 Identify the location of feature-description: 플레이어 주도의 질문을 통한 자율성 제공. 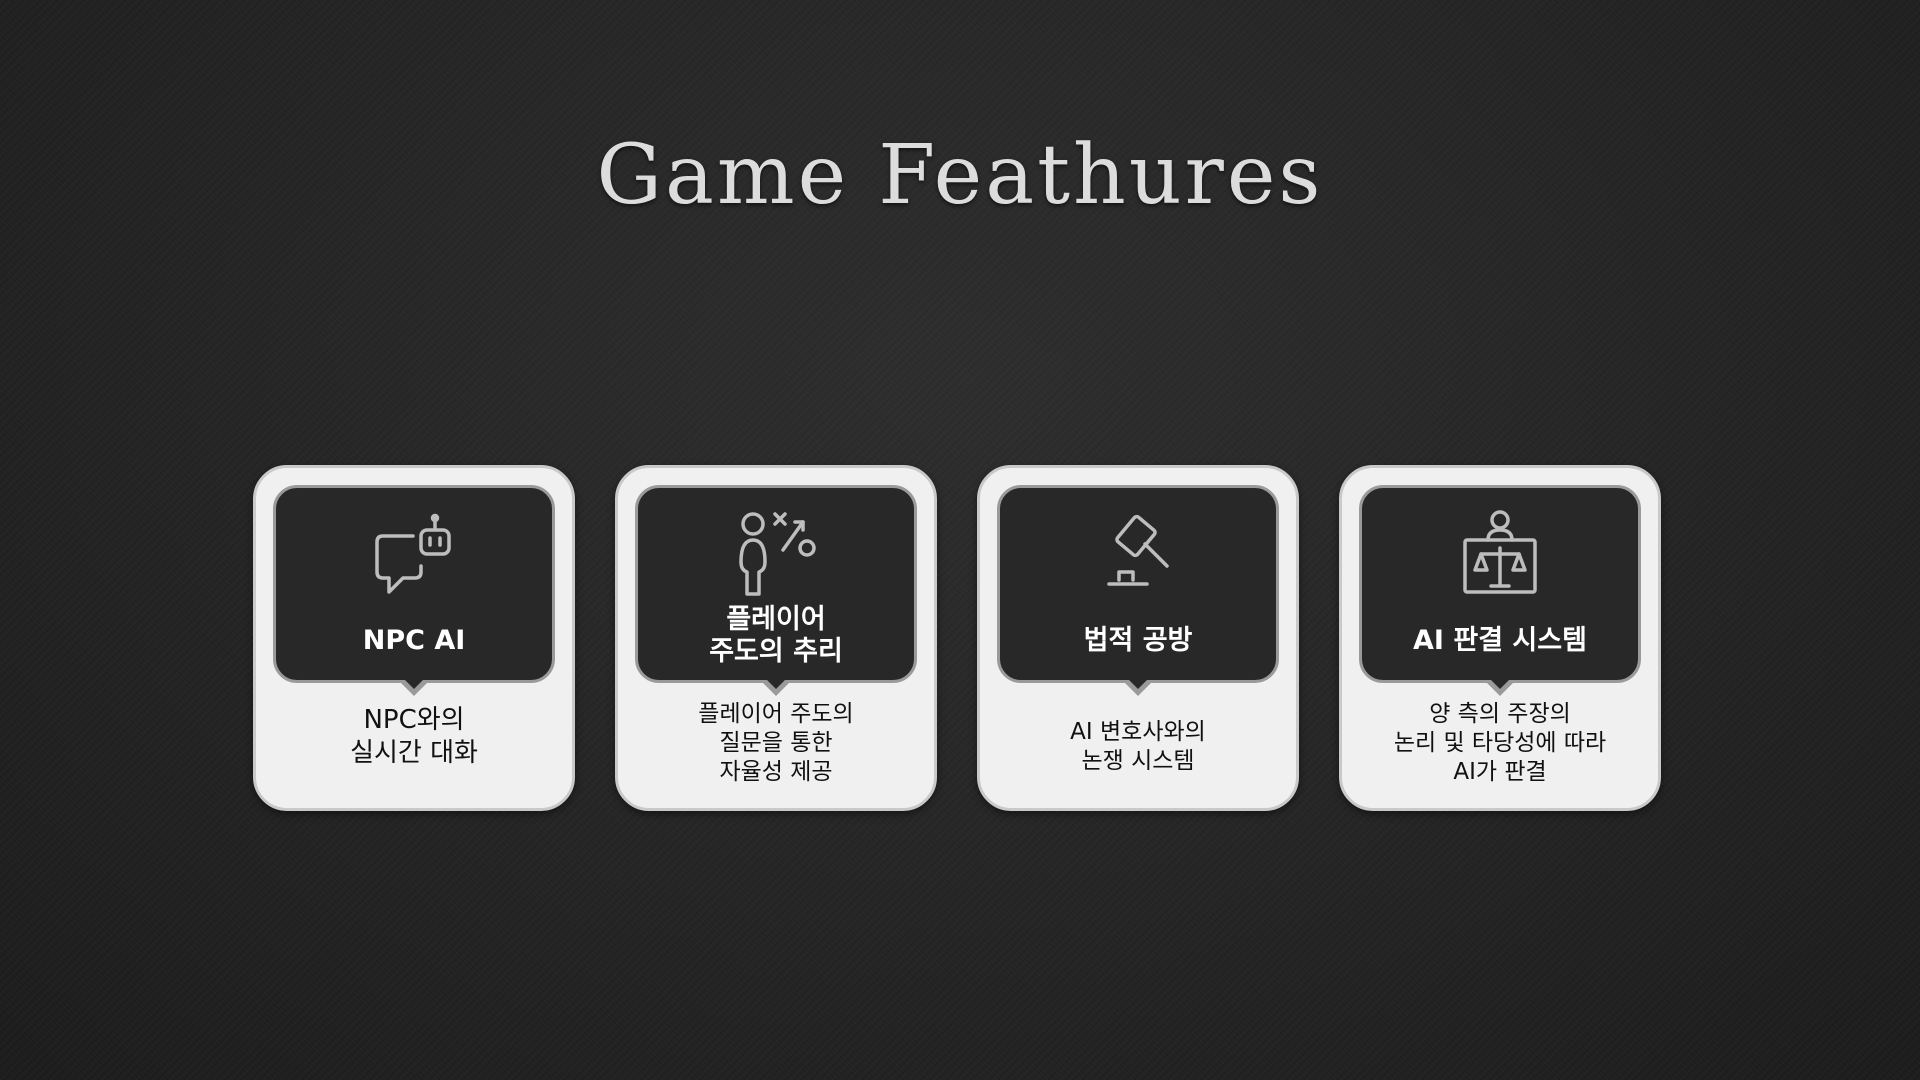
(776, 743).